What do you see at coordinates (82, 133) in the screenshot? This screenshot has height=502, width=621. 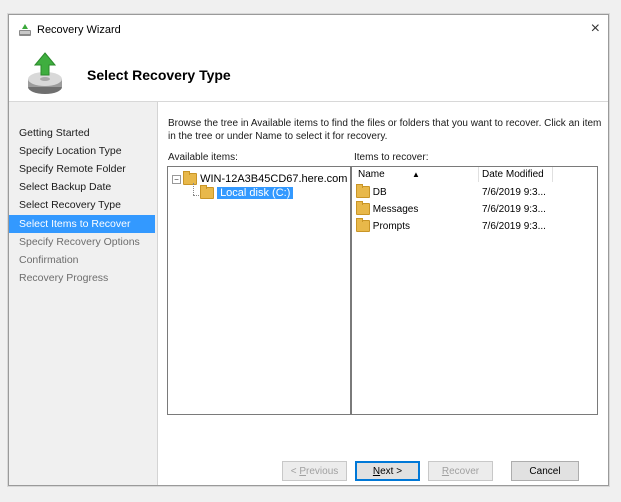 I see `step-getting-started: Getting Started` at bounding box center [82, 133].